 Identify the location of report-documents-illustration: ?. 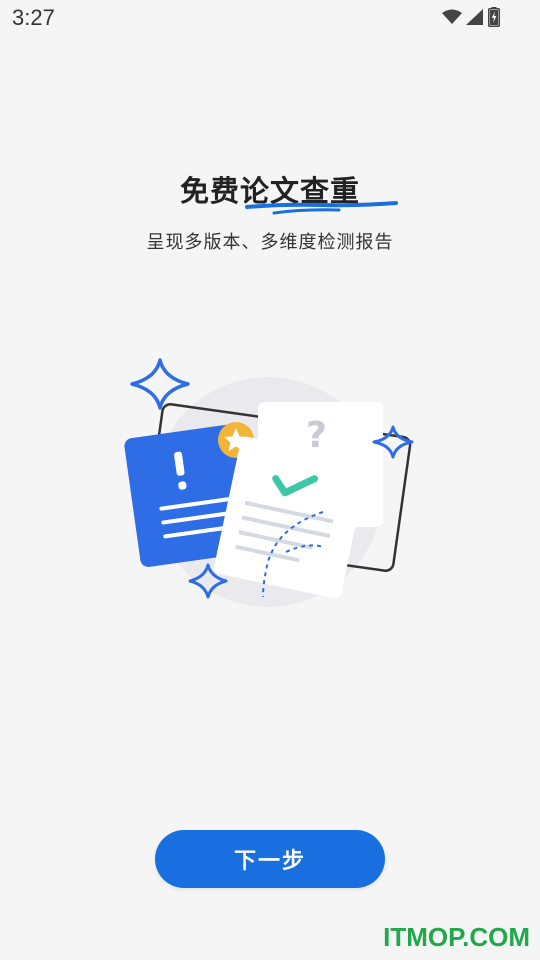
(269, 482).